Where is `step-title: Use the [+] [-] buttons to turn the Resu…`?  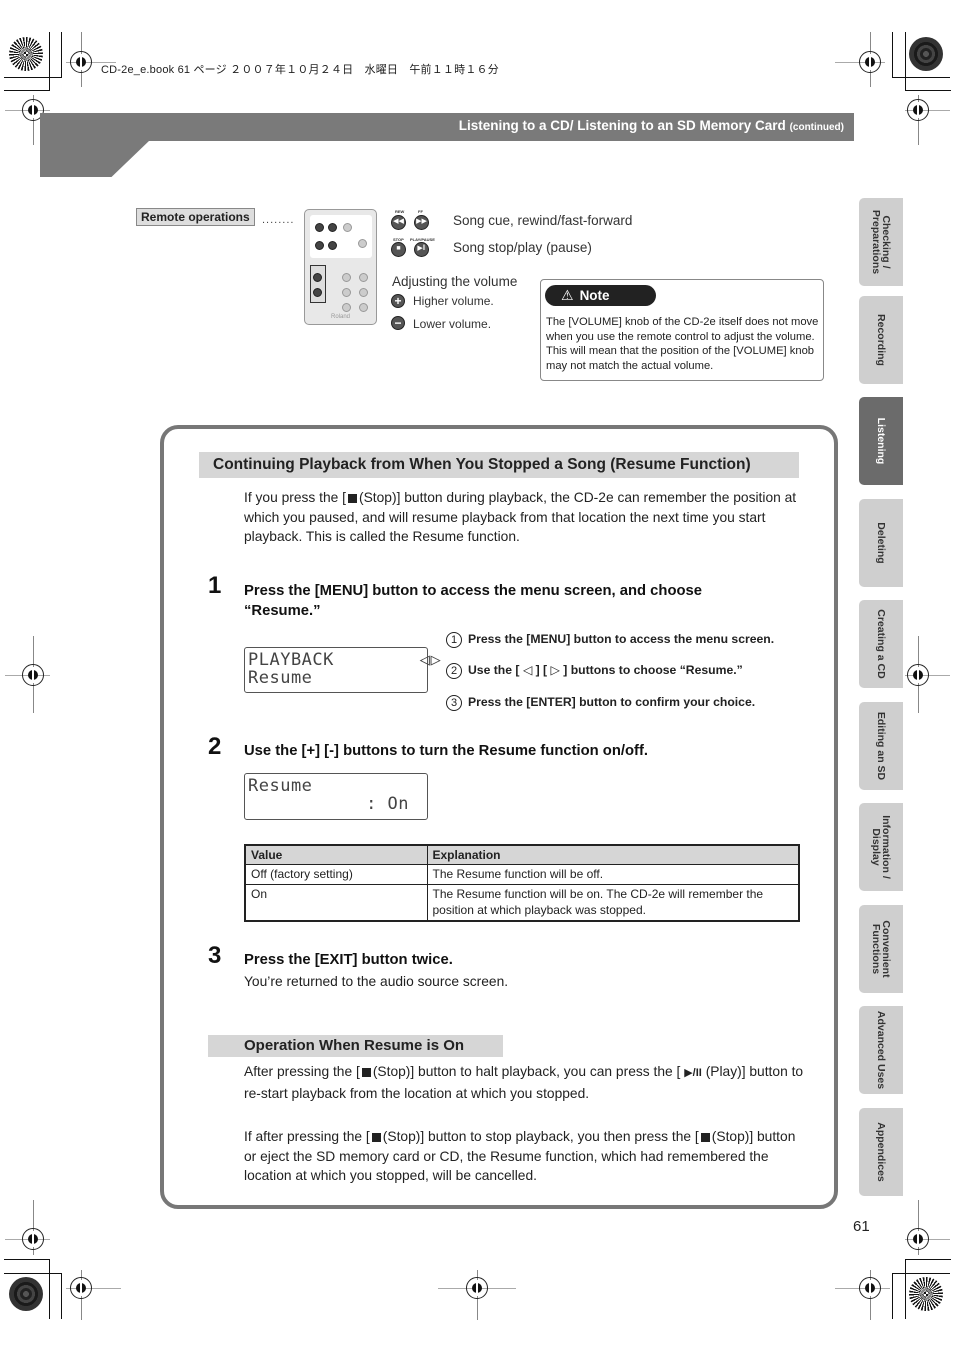 step-title: Use the [+] [-] buttons to turn the Resu… is located at coordinates (446, 751).